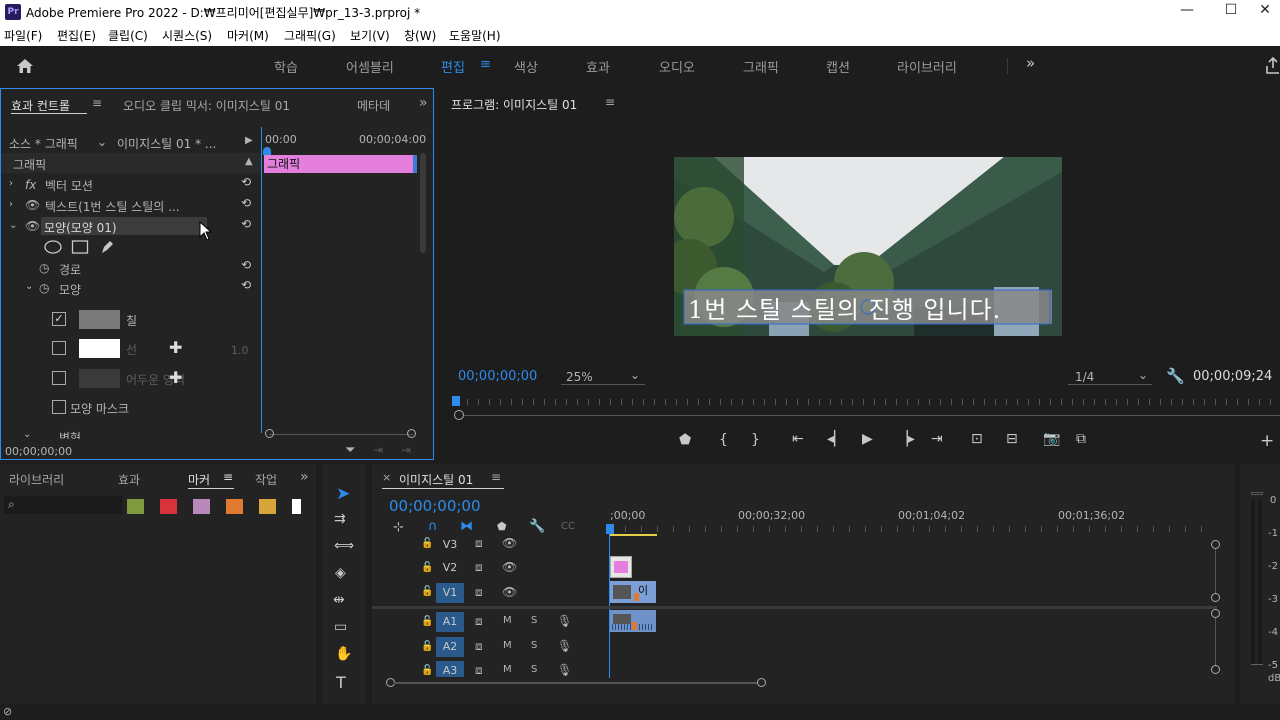 The image size is (1280, 720). What do you see at coordinates (456, 401) in the screenshot?
I see `program-playhead` at bounding box center [456, 401].